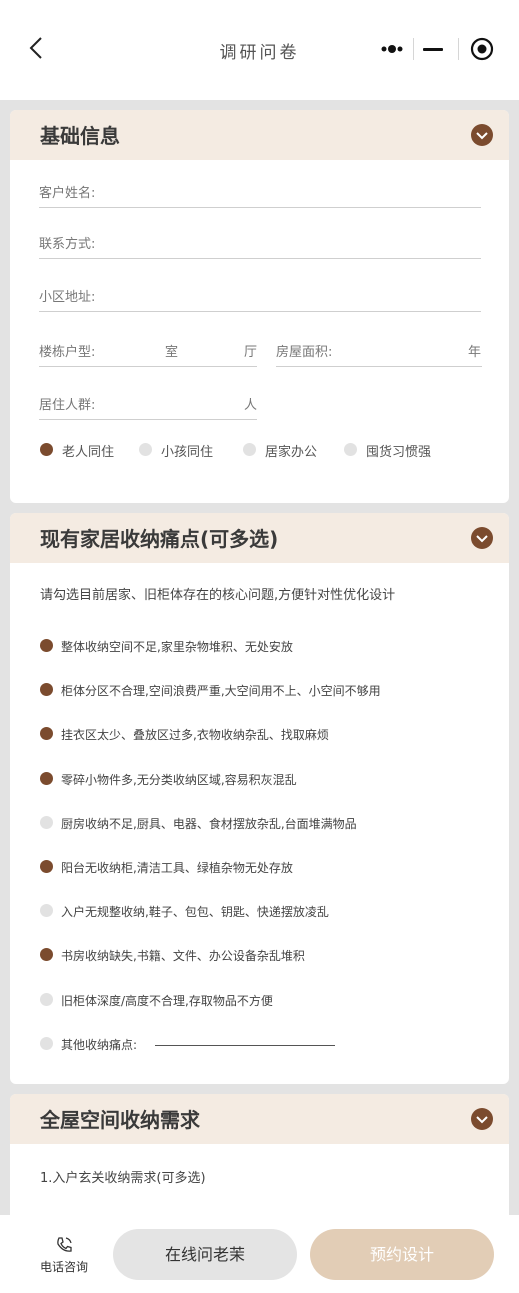 Image resolution: width=519 pixels, height=1293 pixels. Describe the element at coordinates (177, 868) in the screenshot. I see `option-label: 阳台无收纳柜,清洁工具、绿植杂物无处存放` at that location.